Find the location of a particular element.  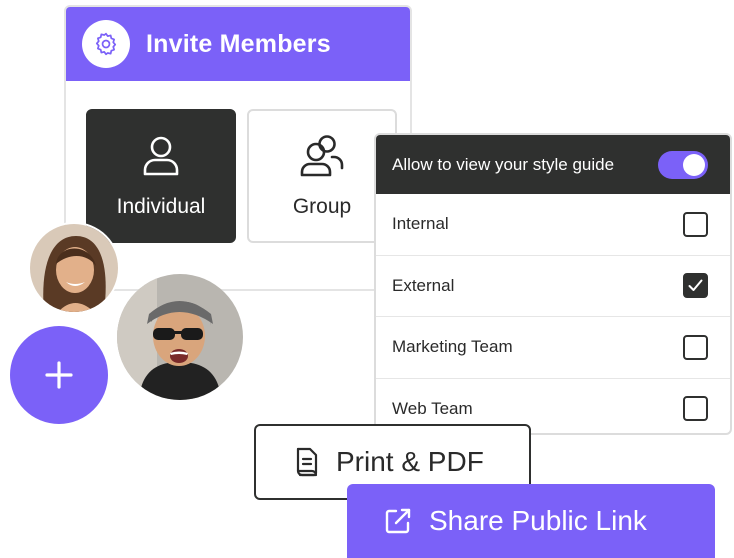

share-public-link-button: Share Public Link is located at coordinates (531, 521).